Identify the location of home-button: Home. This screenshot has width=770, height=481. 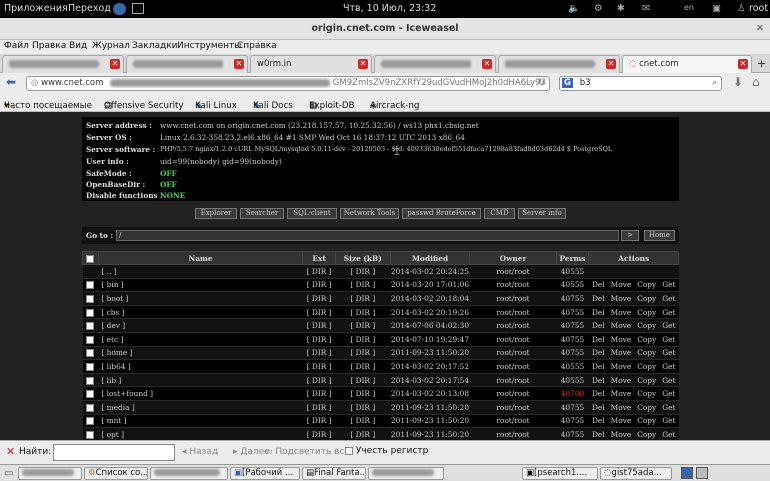
(659, 235).